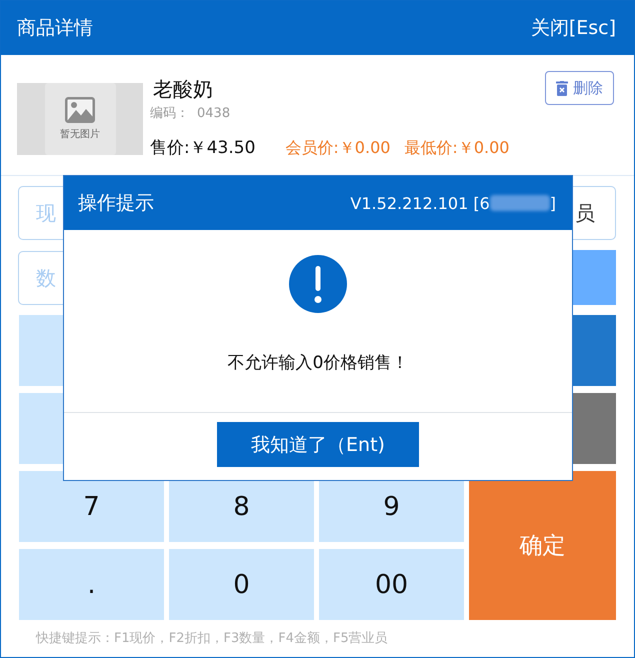 This screenshot has height=658, width=635. I want to click on trash-icon, so click(562, 88).